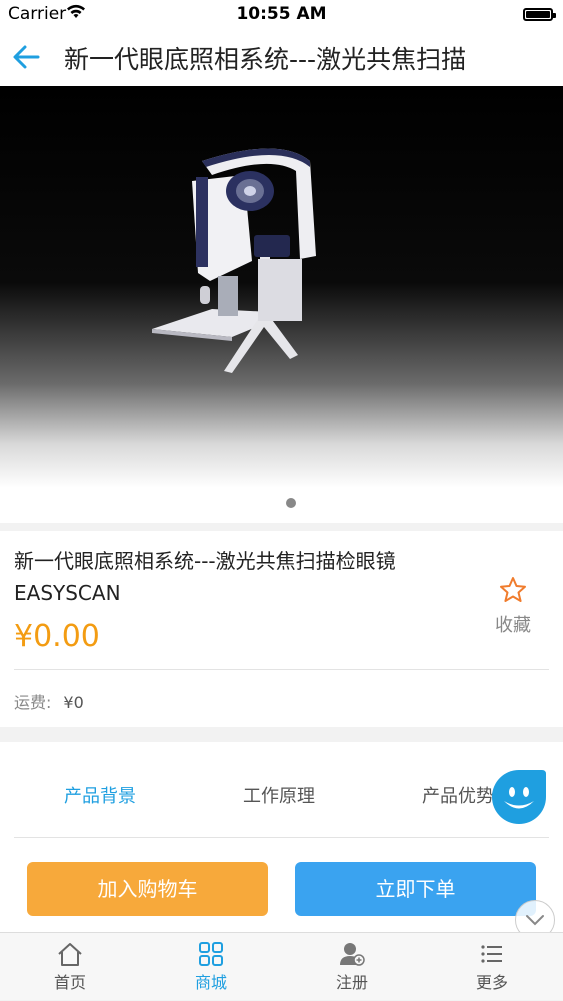  Describe the element at coordinates (492, 967) in the screenshot. I see `tabbar-item-more: 更多` at that location.